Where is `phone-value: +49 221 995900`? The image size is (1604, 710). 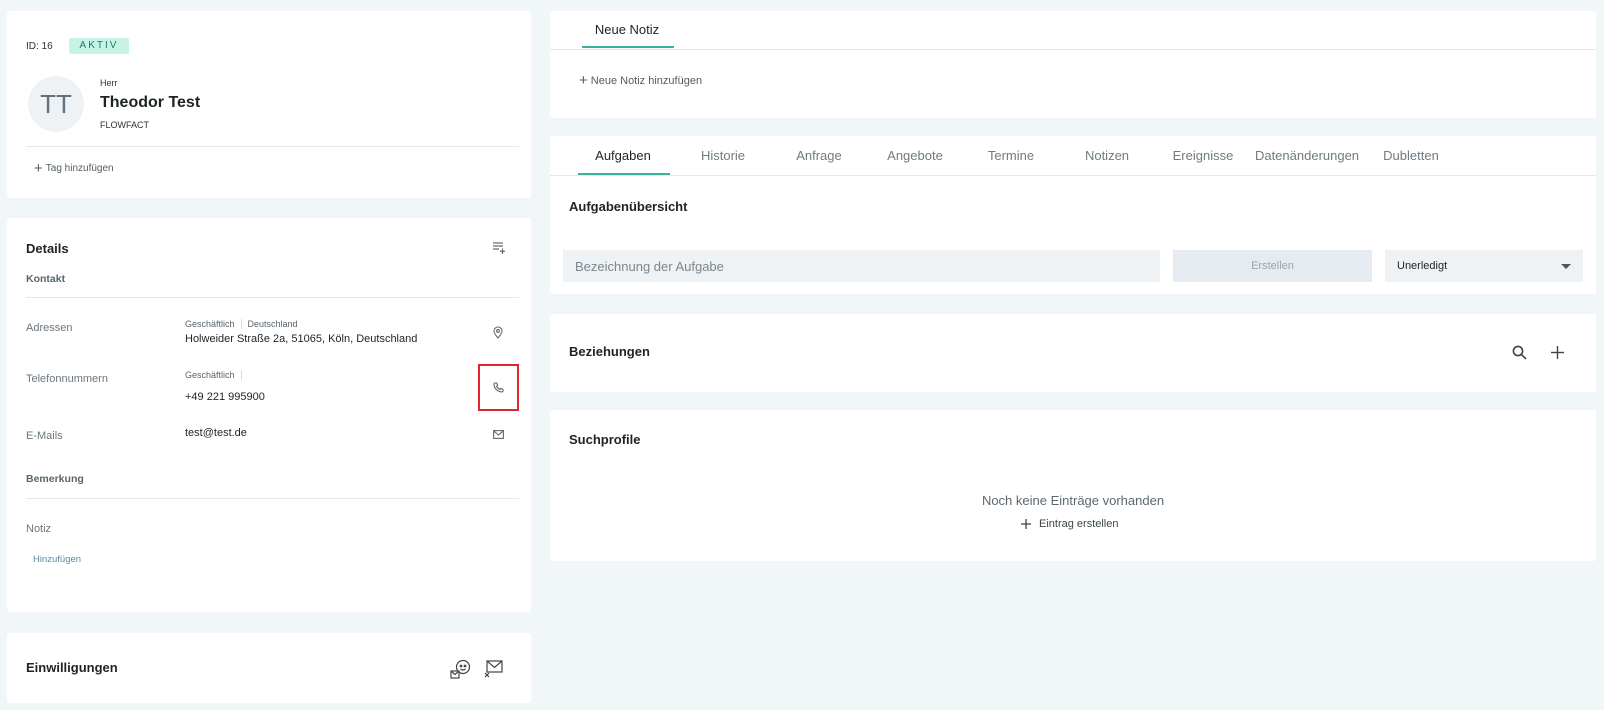 phone-value: +49 221 995900 is located at coordinates (225, 397).